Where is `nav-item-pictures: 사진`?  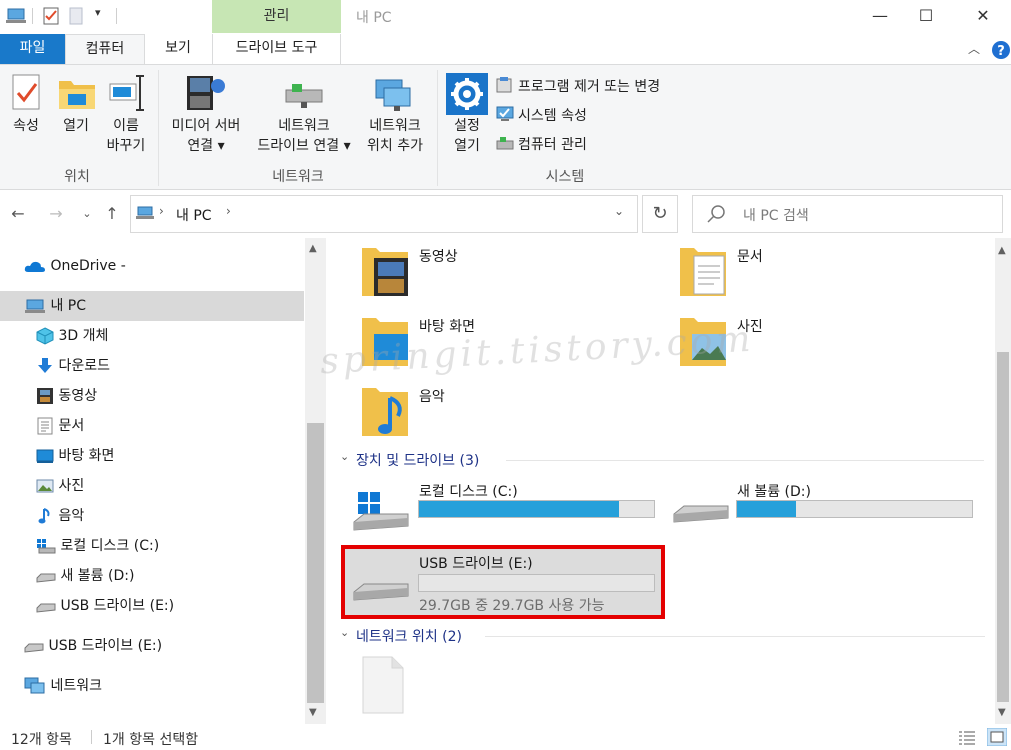
nav-item-pictures: 사진 is located at coordinates (60, 486).